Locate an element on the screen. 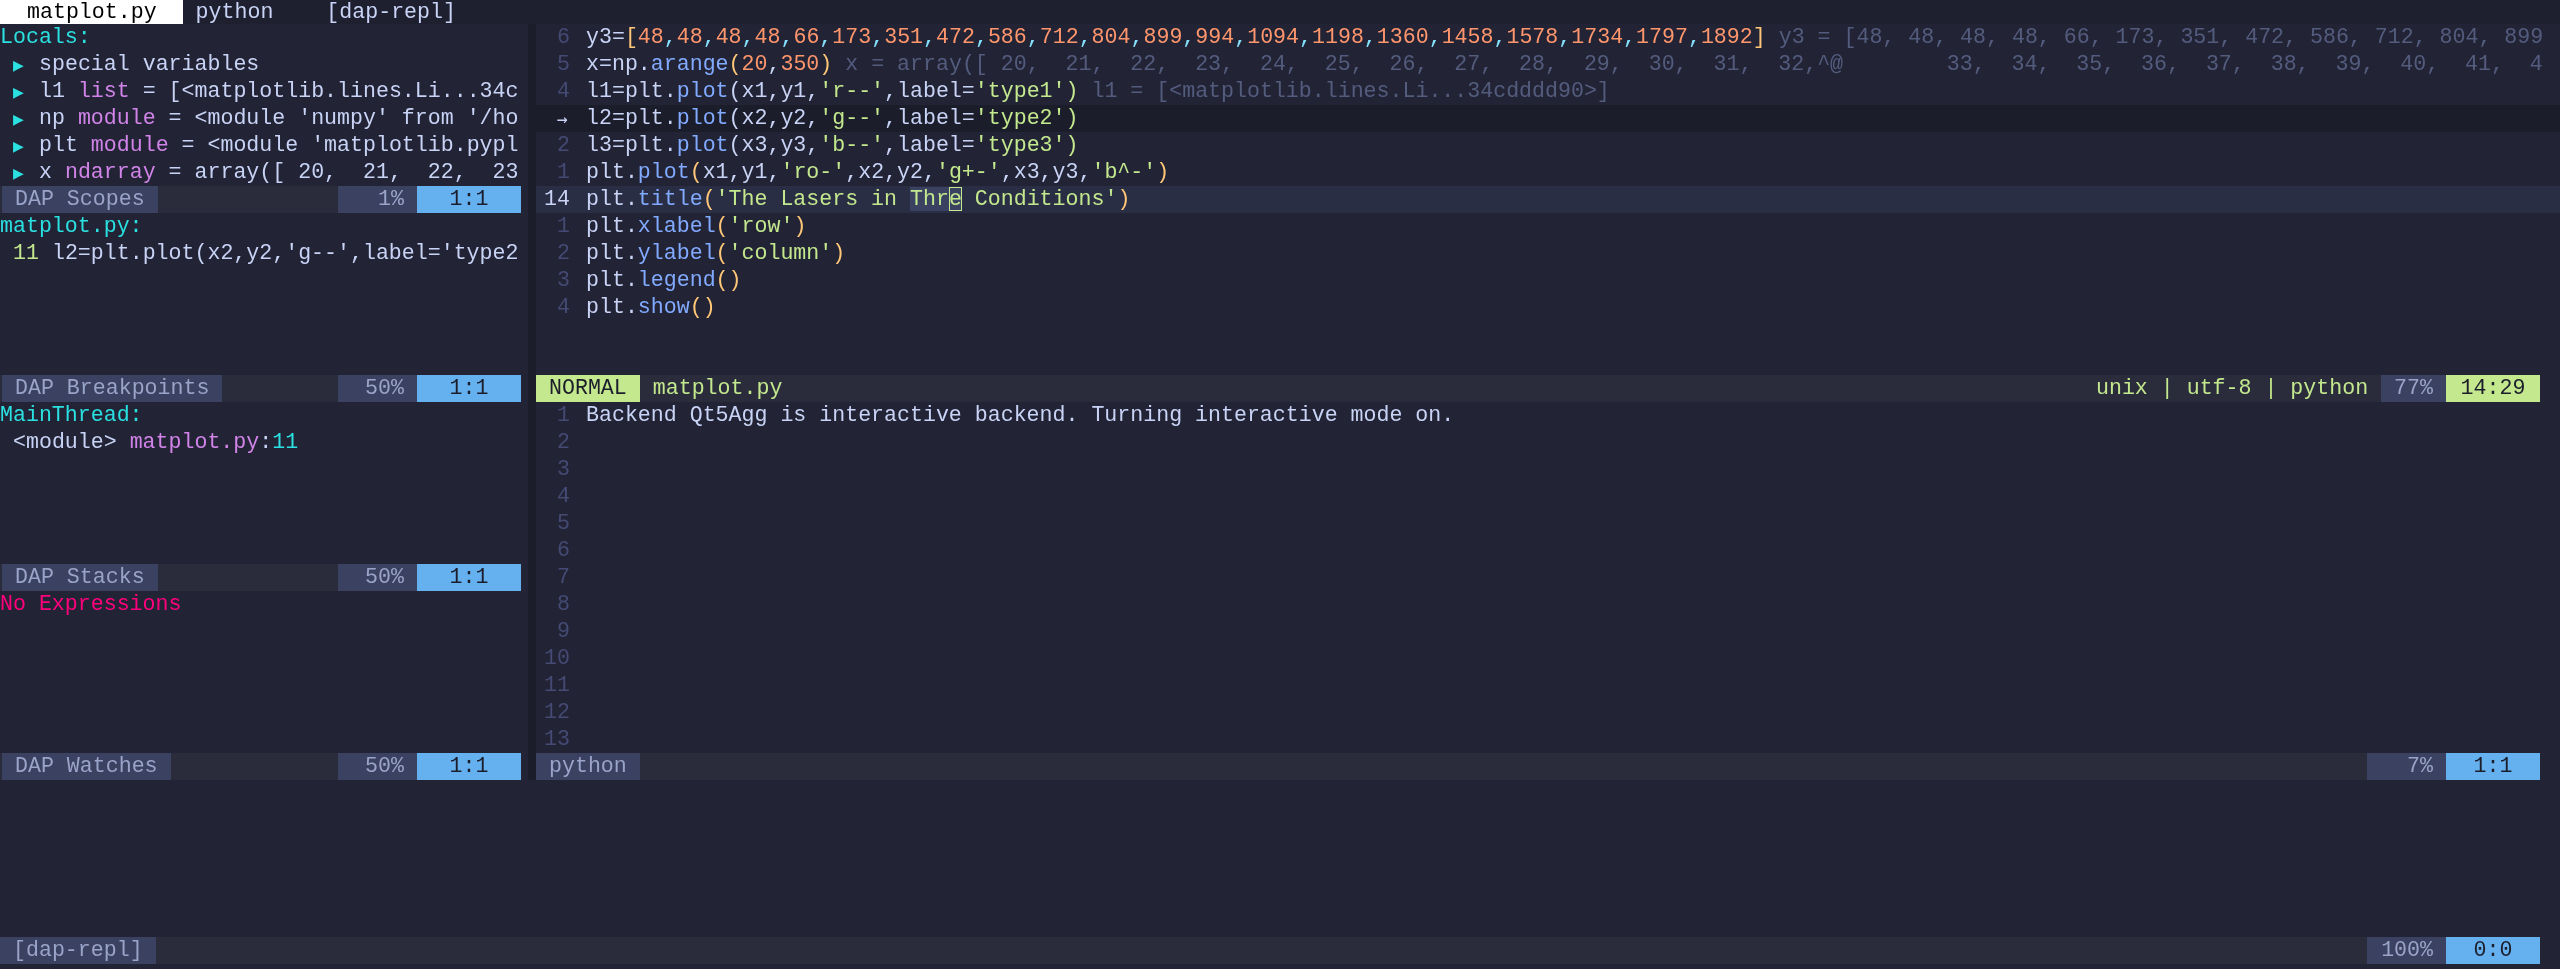  line-number: 12 is located at coordinates (557, 712).